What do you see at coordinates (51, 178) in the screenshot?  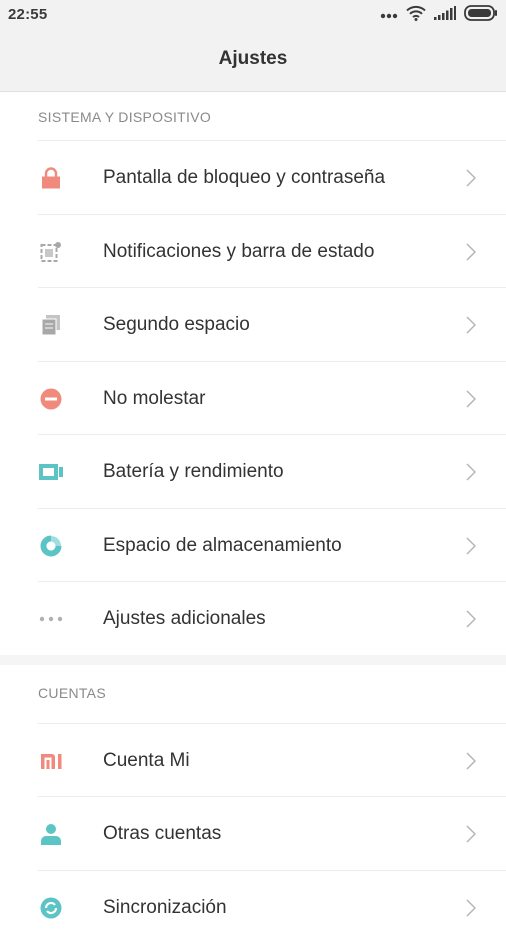 I see `lock-icon` at bounding box center [51, 178].